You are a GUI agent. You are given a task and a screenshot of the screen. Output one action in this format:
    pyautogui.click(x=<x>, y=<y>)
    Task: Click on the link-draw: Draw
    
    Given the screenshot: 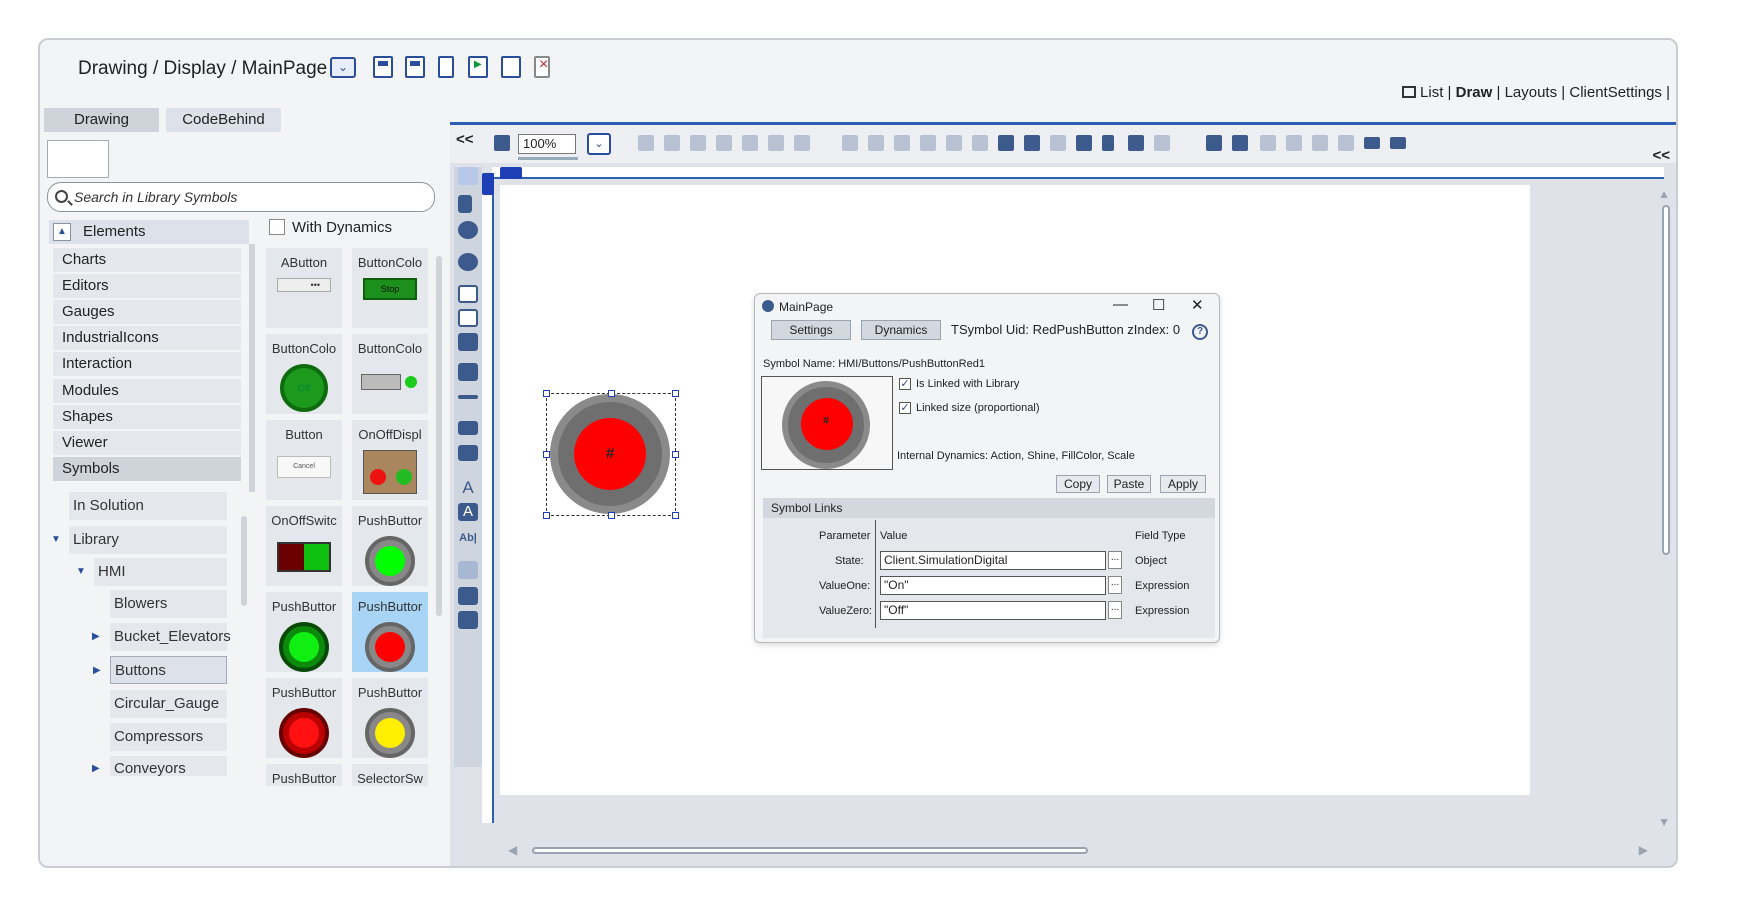 What is the action you would take?
    pyautogui.click(x=1474, y=92)
    